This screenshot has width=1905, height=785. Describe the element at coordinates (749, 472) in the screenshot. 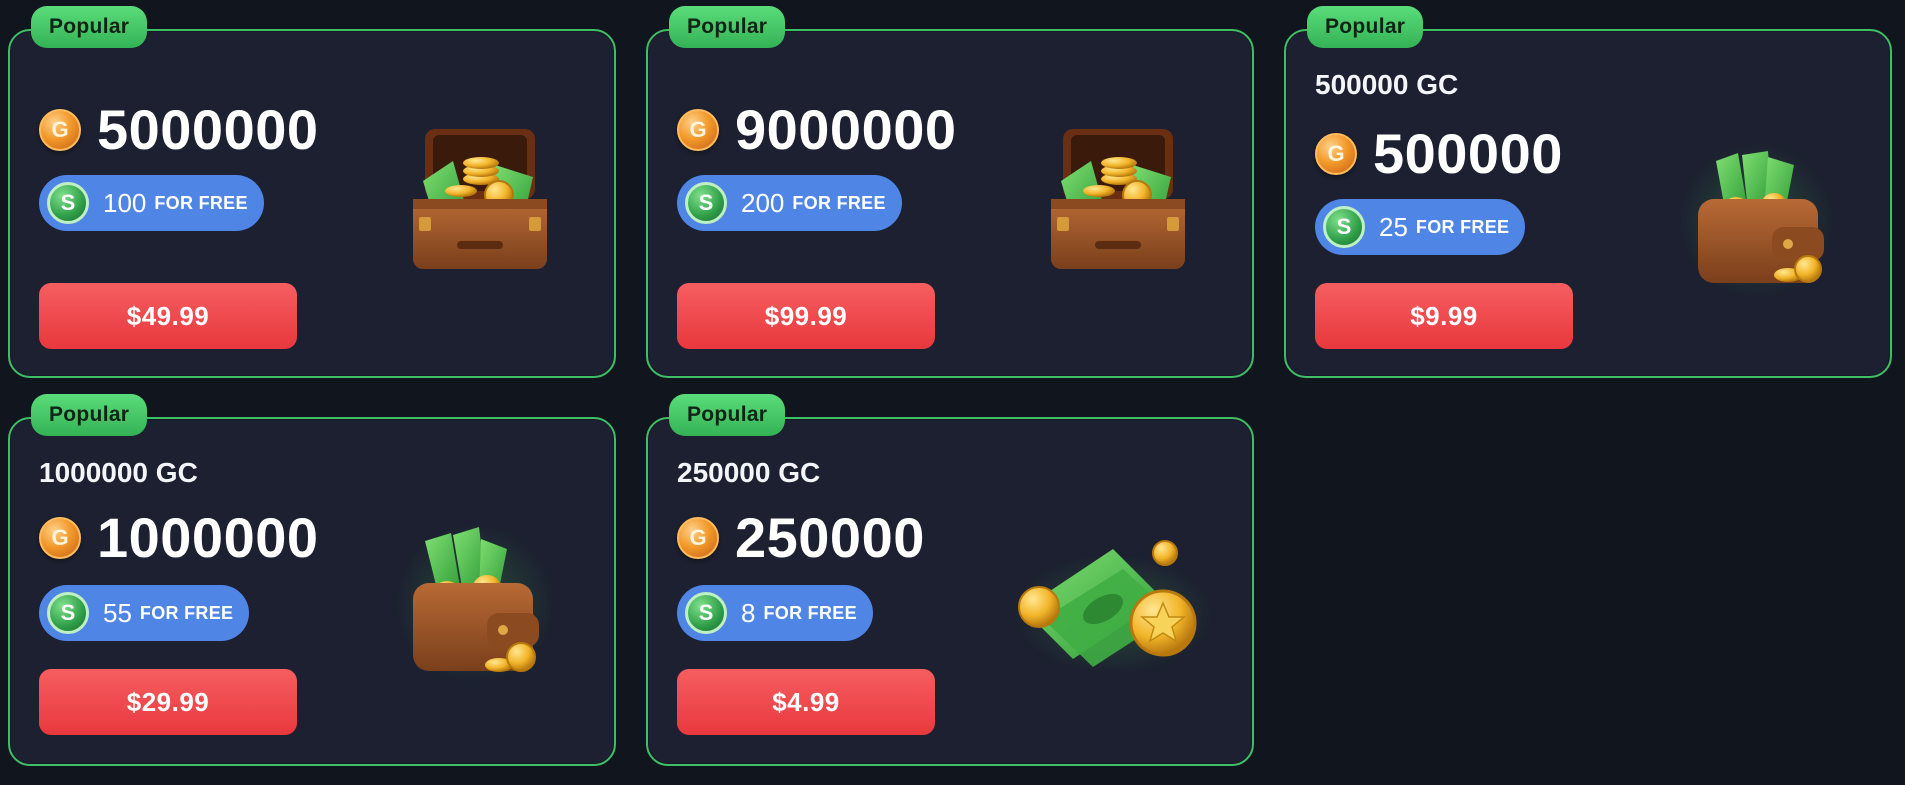

I see `package-title: 250000 GC` at that location.